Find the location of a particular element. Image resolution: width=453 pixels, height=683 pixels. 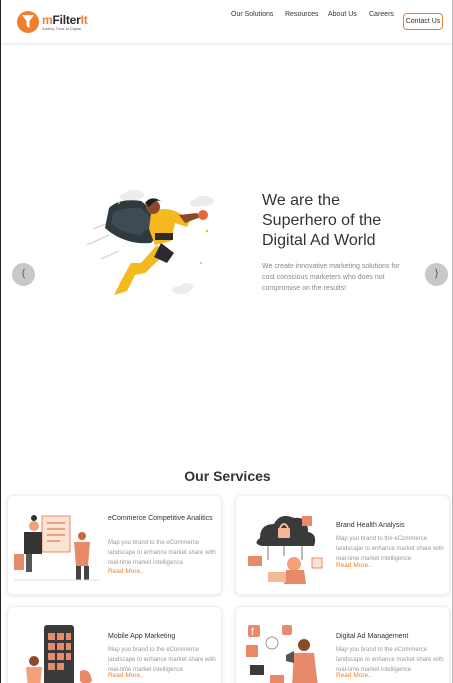

hero-belt is located at coordinates (164, 236).